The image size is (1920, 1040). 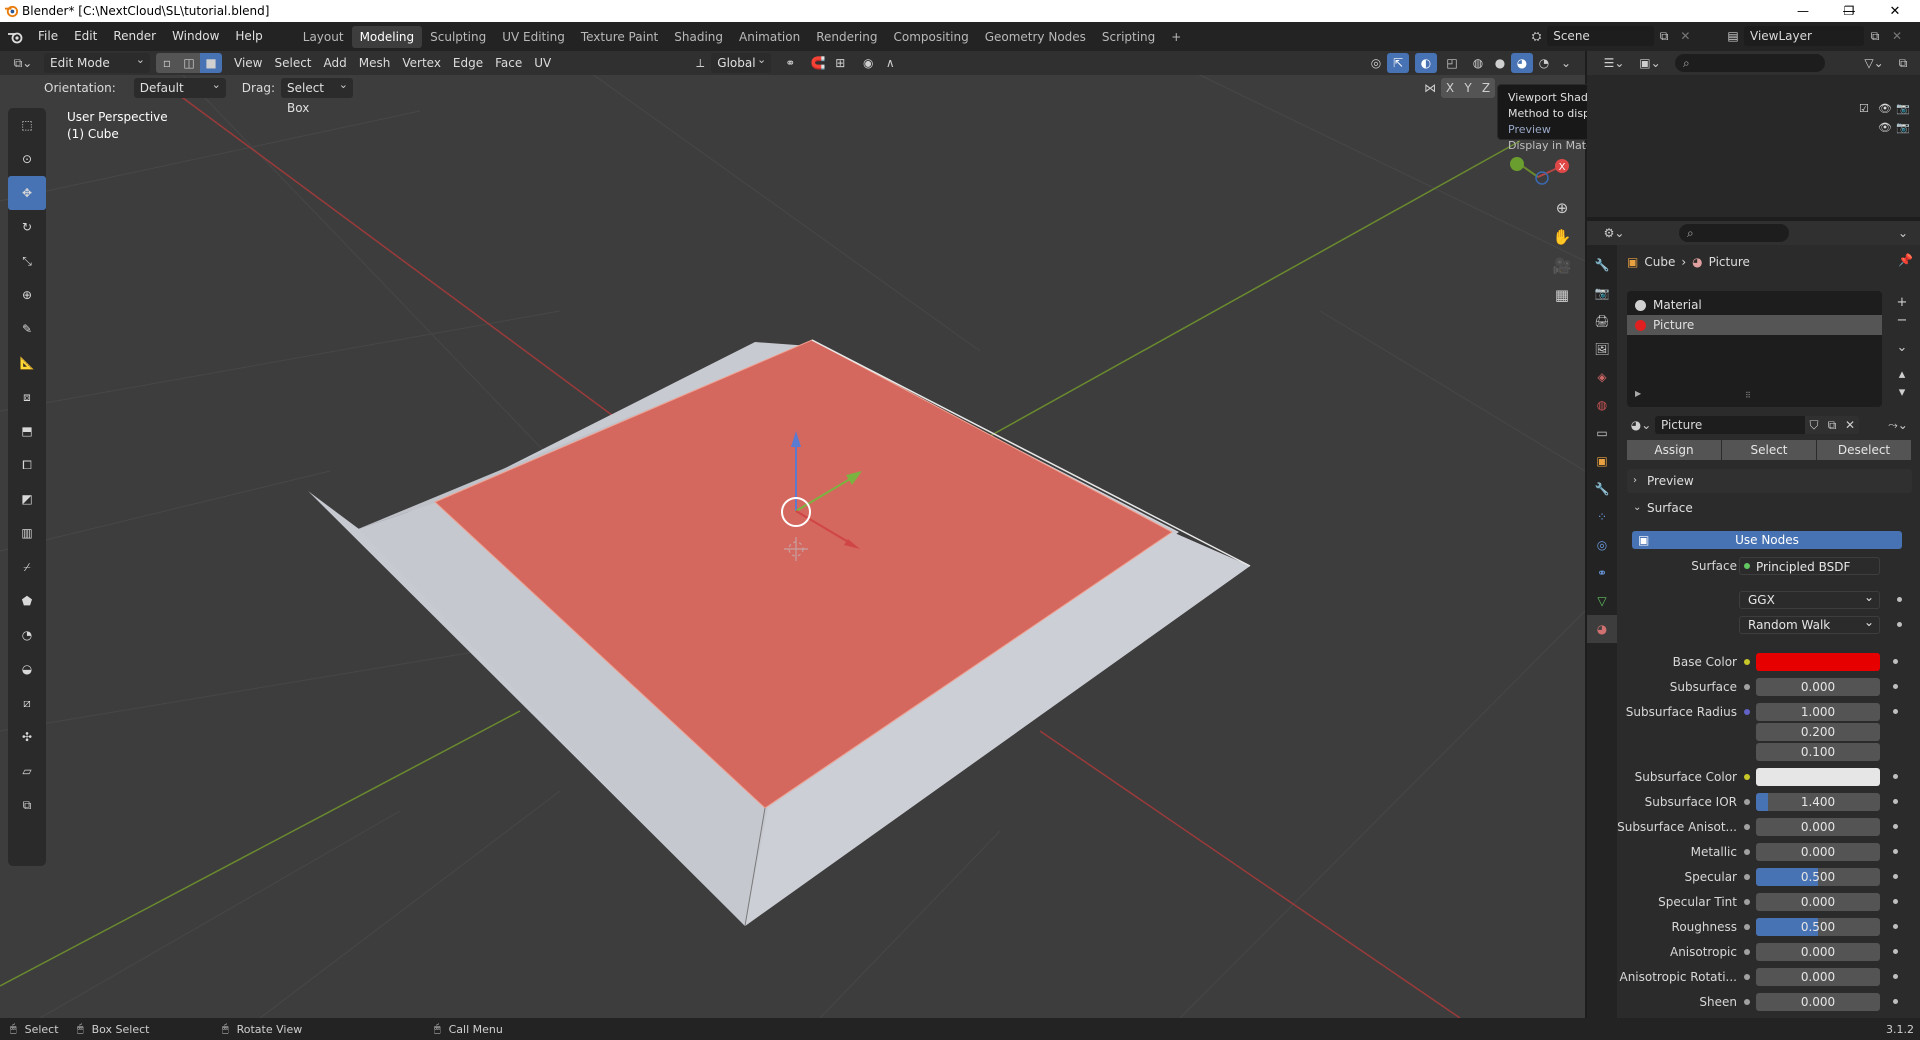 I want to click on menu-window: Window, so click(x=195, y=36).